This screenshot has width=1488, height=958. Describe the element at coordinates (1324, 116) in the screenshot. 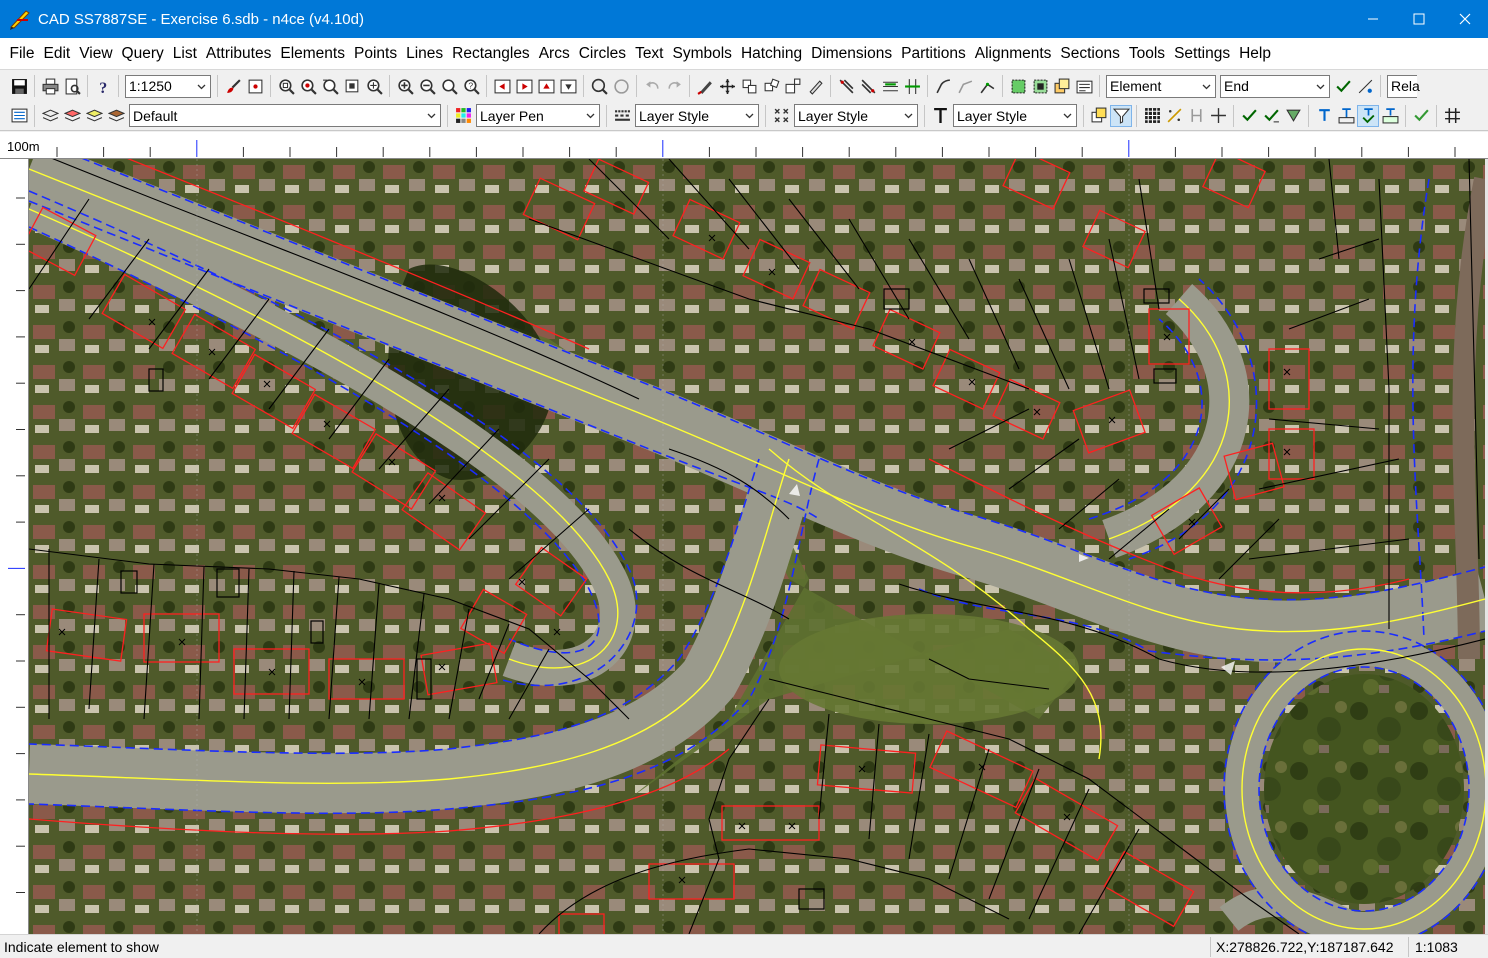

I see `text-above-button` at that location.